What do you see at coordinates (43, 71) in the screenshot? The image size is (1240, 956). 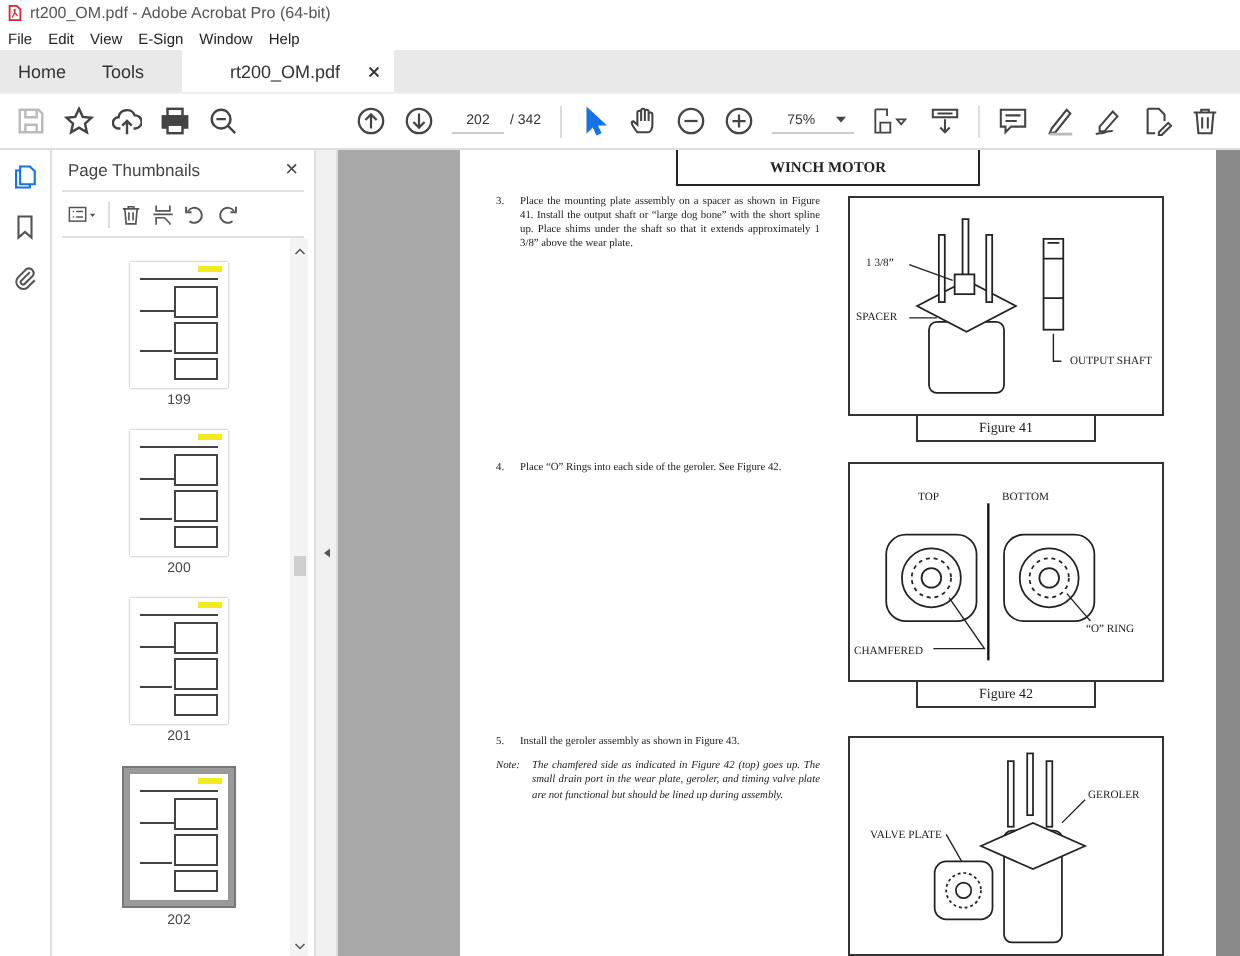 I see `tab: Home` at bounding box center [43, 71].